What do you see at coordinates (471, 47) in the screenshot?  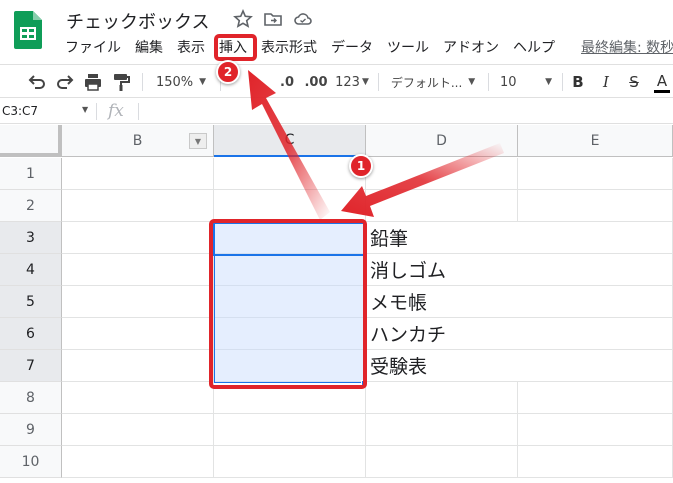 I see `menu-addons: アドオン` at bounding box center [471, 47].